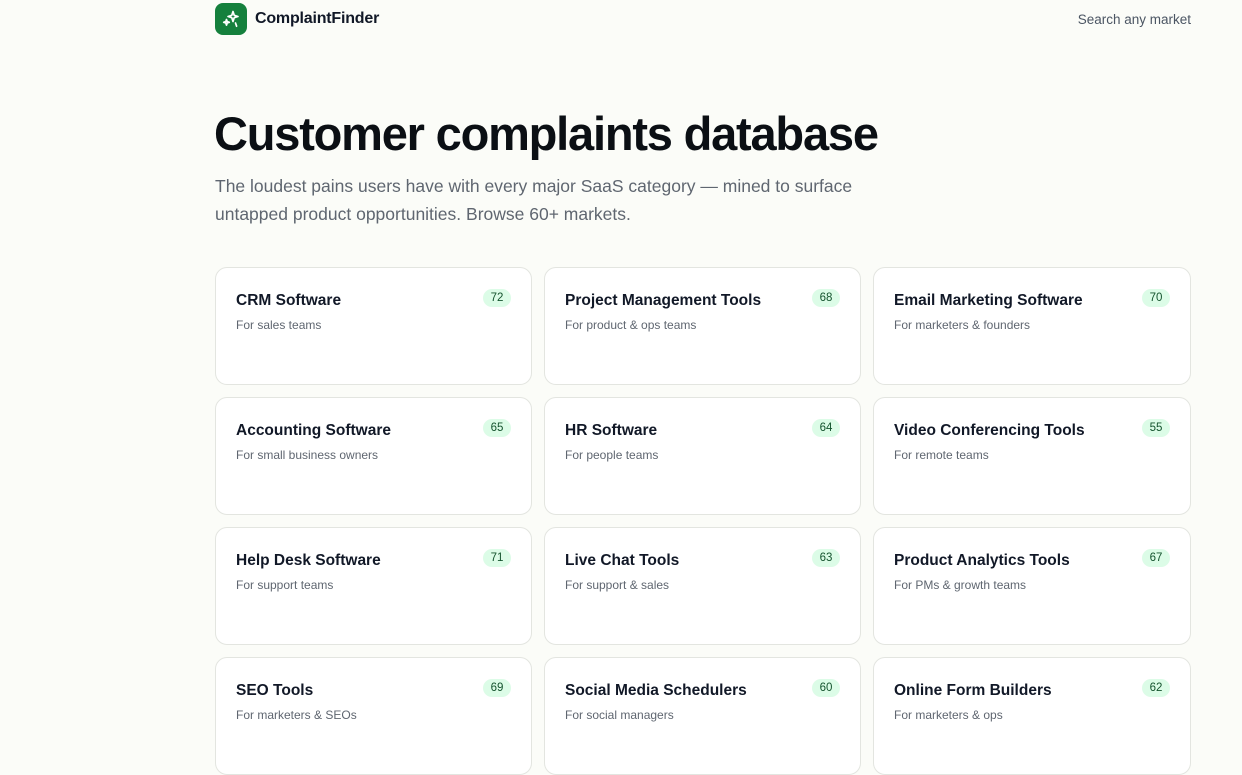 Image resolution: width=1242 pixels, height=775 pixels. I want to click on market-card-live-chat-tools: Live Chat Tools For support & sales 63, so click(702, 586).